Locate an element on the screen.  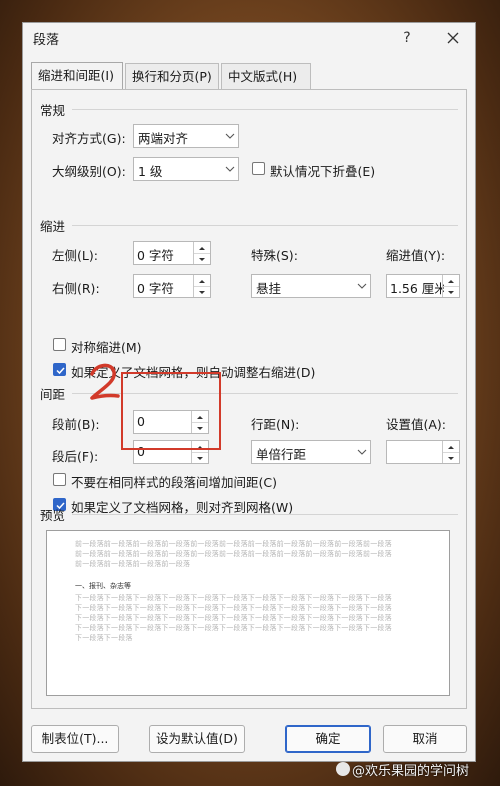
general-section-label: 常规 is located at coordinates (53, 110).